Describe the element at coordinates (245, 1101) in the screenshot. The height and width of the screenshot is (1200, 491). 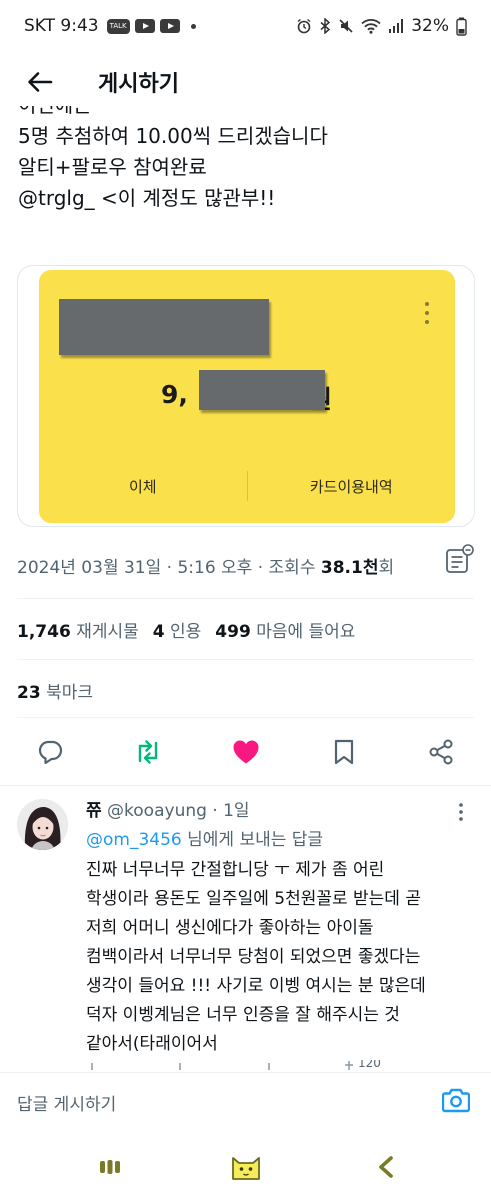
I see `reply-compose-bar: 답글 게시하기` at that location.